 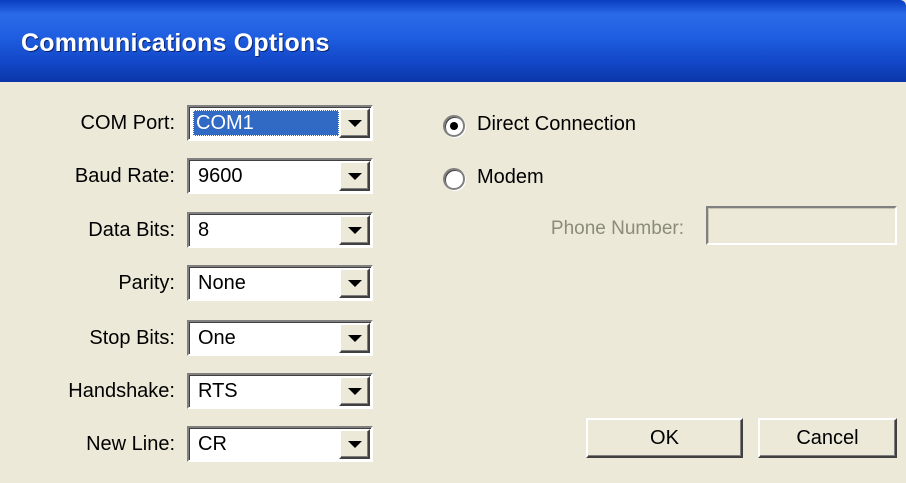 I want to click on handshake-dropdown-button, so click(x=354, y=391).